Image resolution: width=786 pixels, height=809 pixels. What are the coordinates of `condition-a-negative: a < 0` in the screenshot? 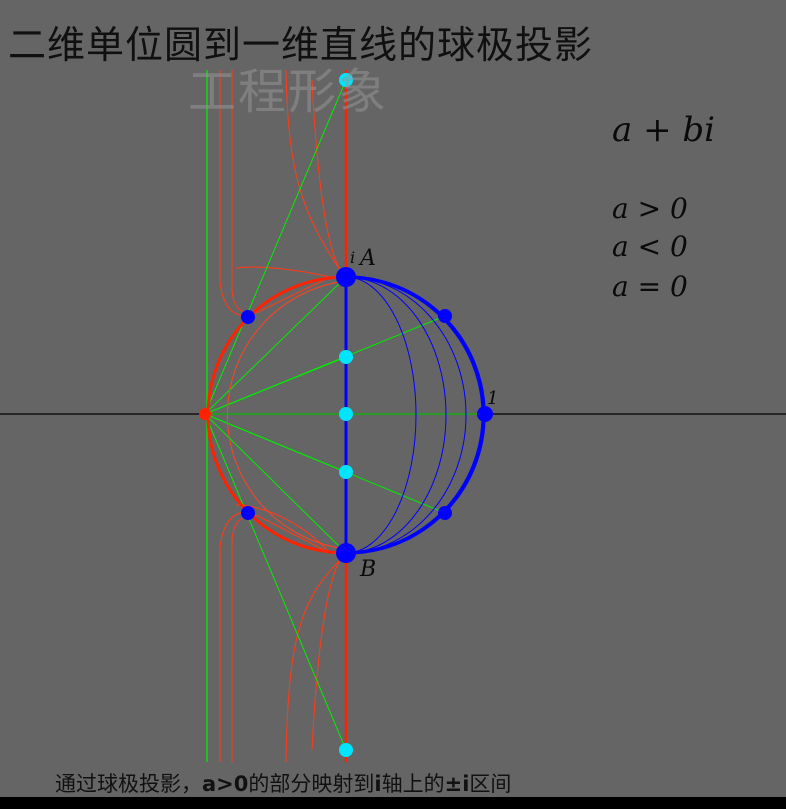 It's located at (650, 246).